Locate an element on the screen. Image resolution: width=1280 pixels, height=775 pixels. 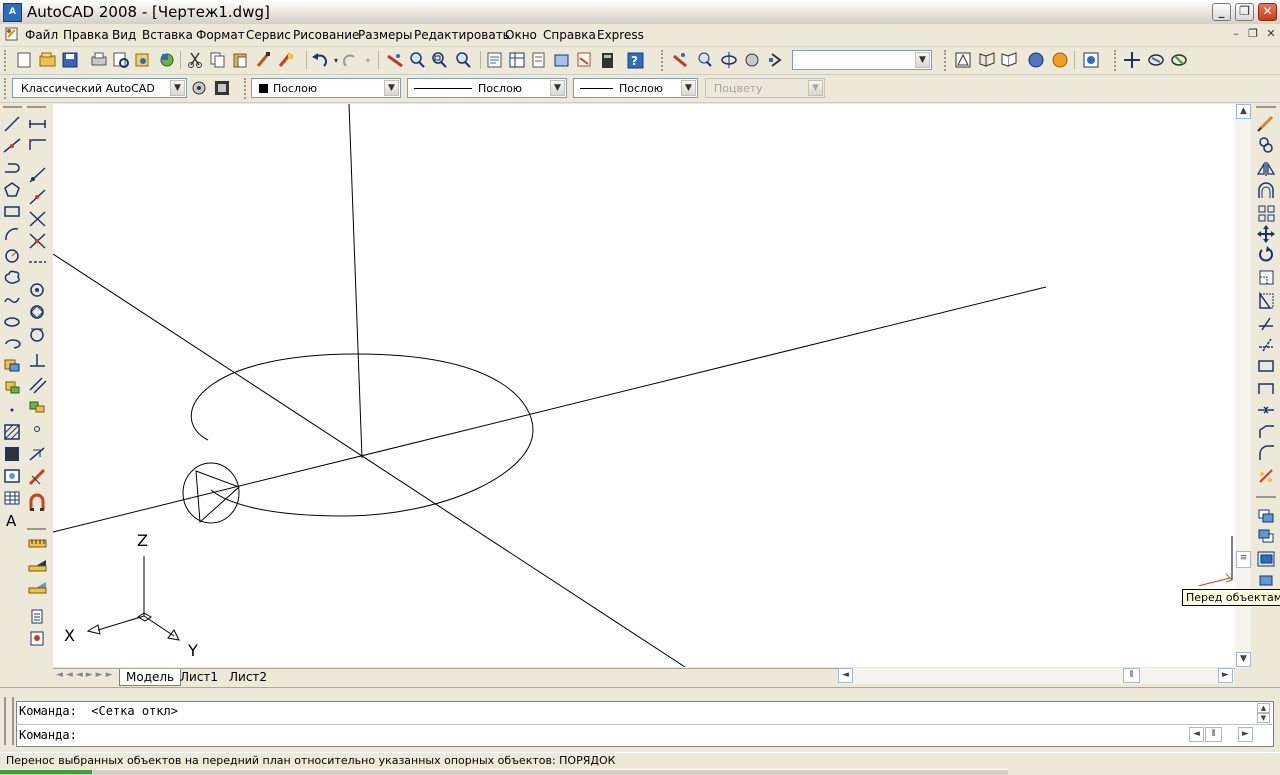
tab-layout1: Лист1 is located at coordinates (199, 677).